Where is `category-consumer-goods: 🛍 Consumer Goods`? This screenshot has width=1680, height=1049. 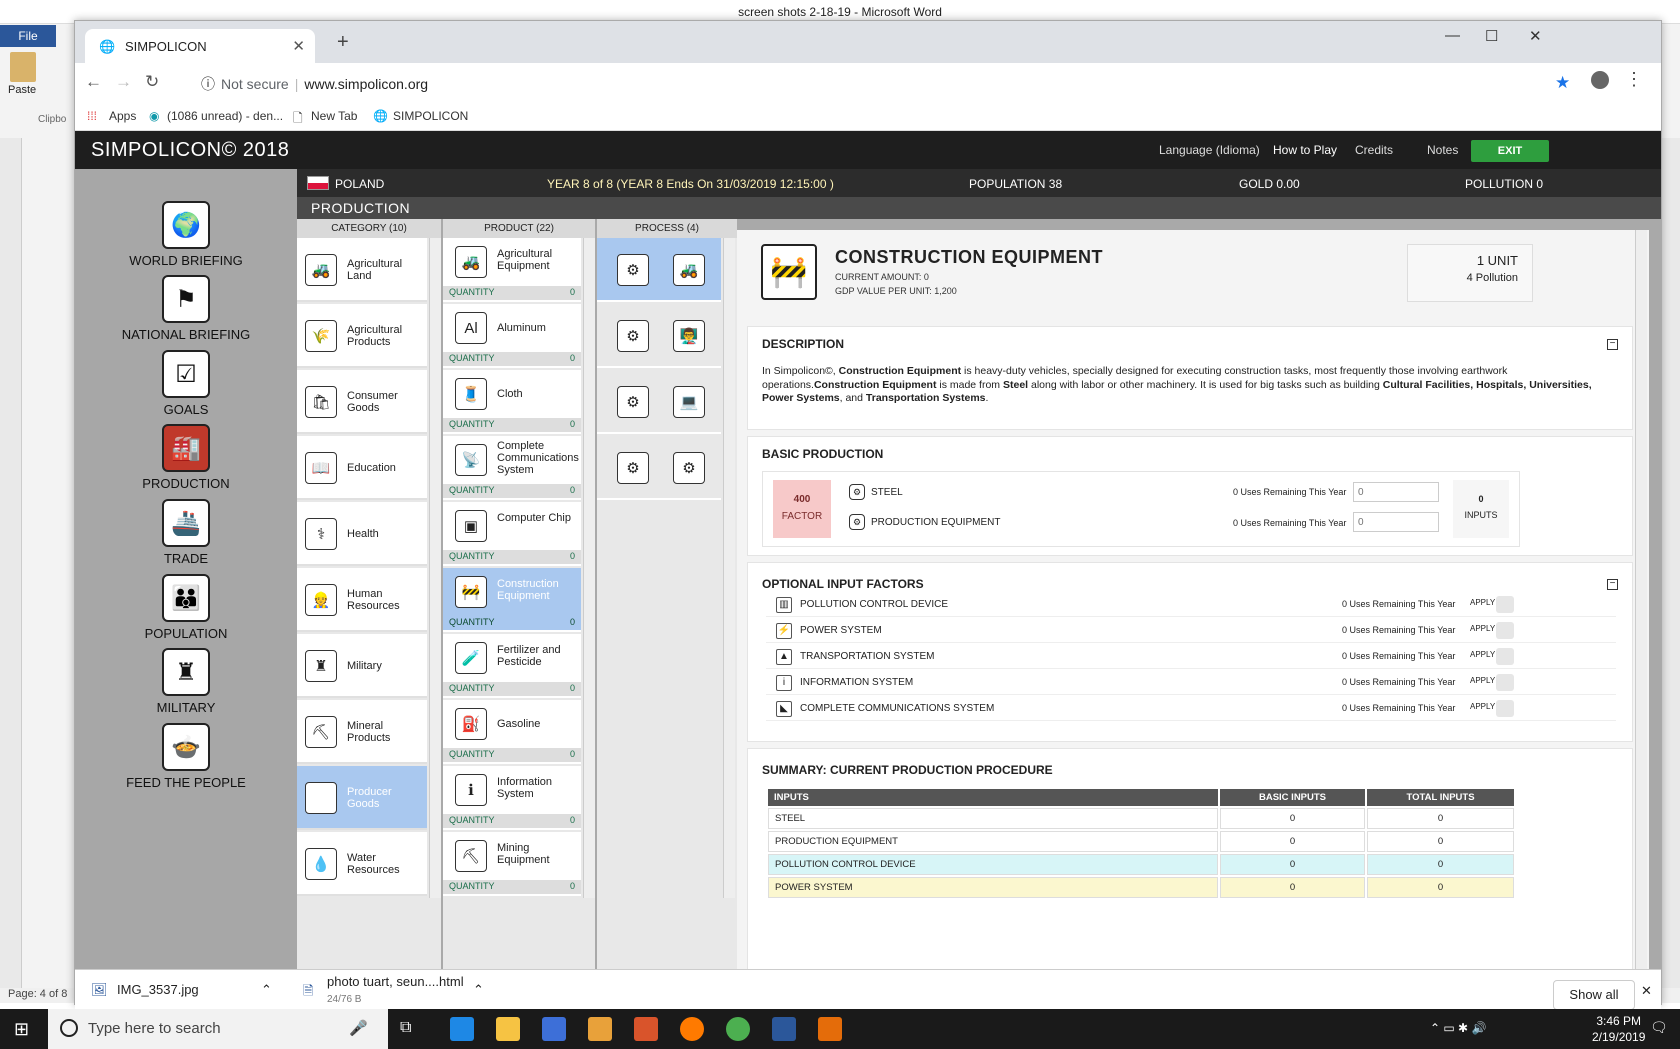
category-consumer-goods: 🛍 Consumer Goods is located at coordinates (362, 402).